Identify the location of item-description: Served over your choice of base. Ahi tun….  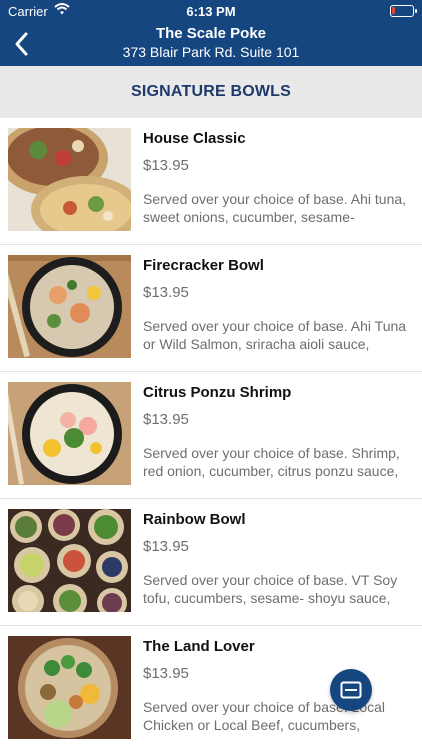
(275, 208).